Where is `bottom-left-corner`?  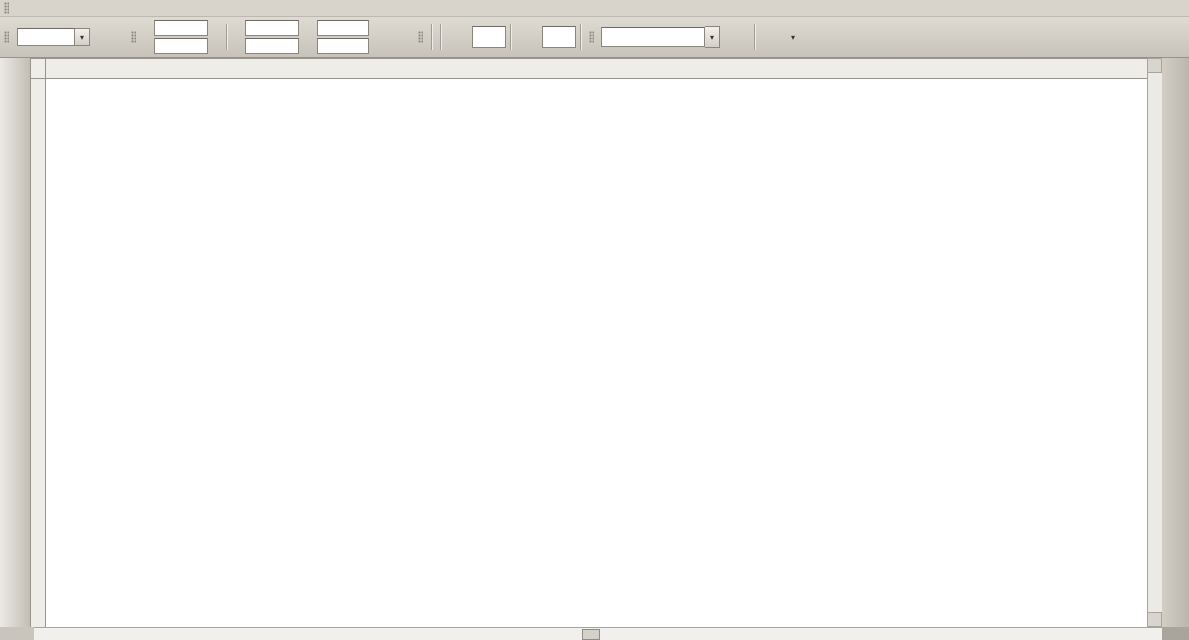 bottom-left-corner is located at coordinates (17, 633).